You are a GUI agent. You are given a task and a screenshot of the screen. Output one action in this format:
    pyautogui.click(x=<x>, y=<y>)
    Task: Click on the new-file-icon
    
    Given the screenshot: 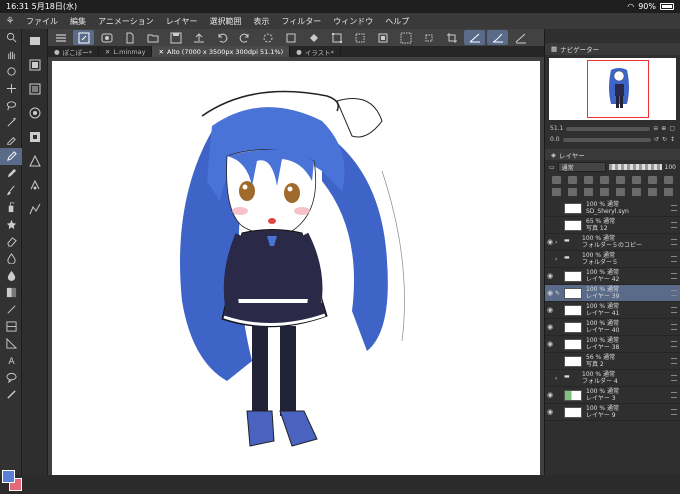 What is the action you would take?
    pyautogui.click(x=129, y=37)
    